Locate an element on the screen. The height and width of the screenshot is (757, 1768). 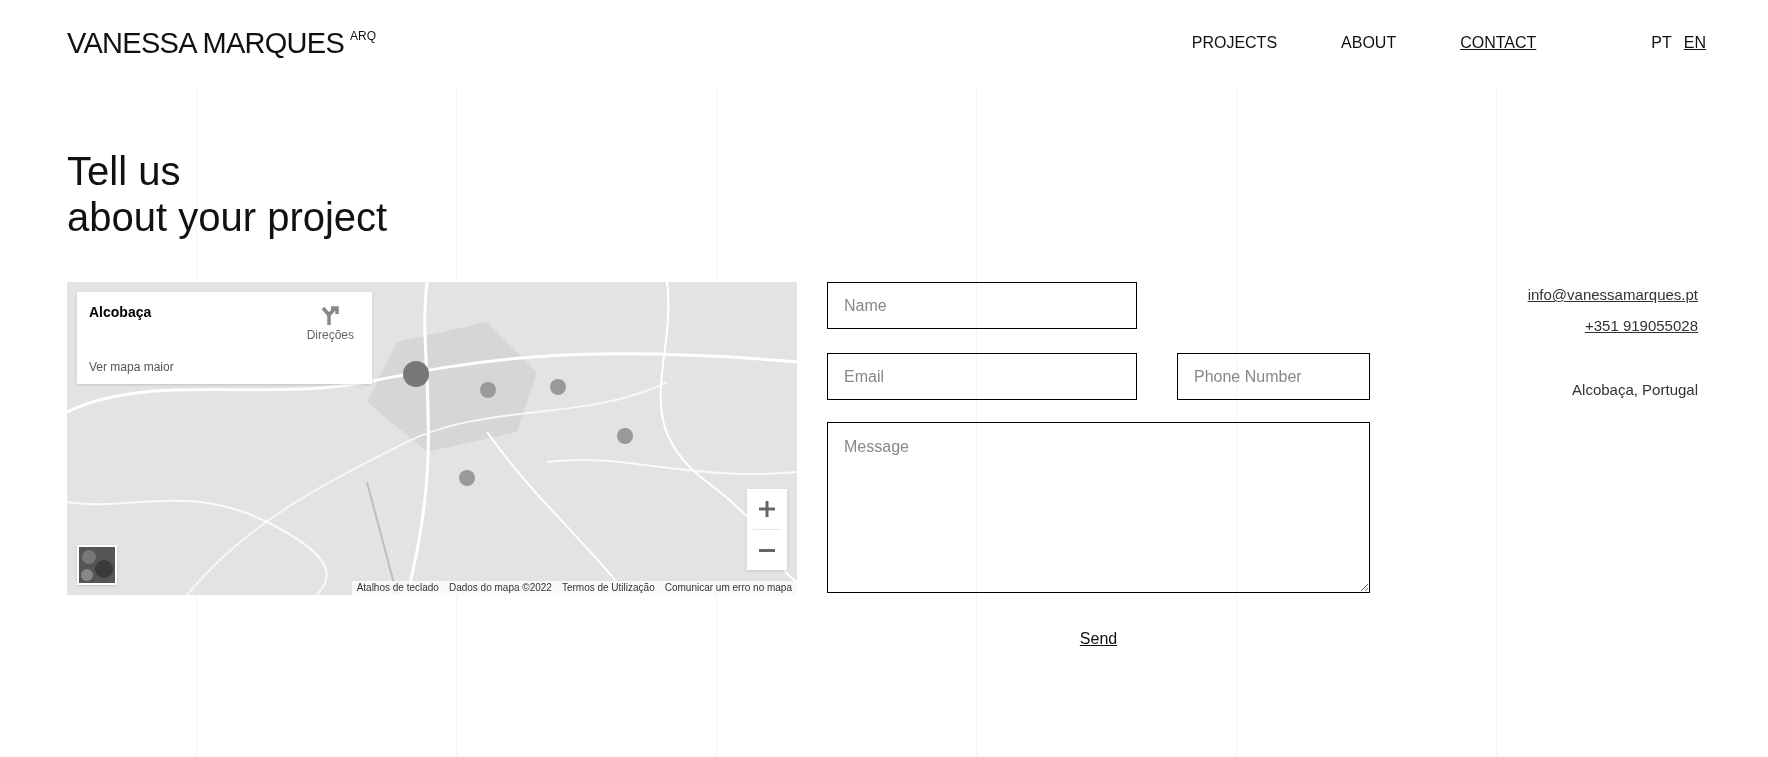
nav-link: PROJECTS is located at coordinates (1234, 43).